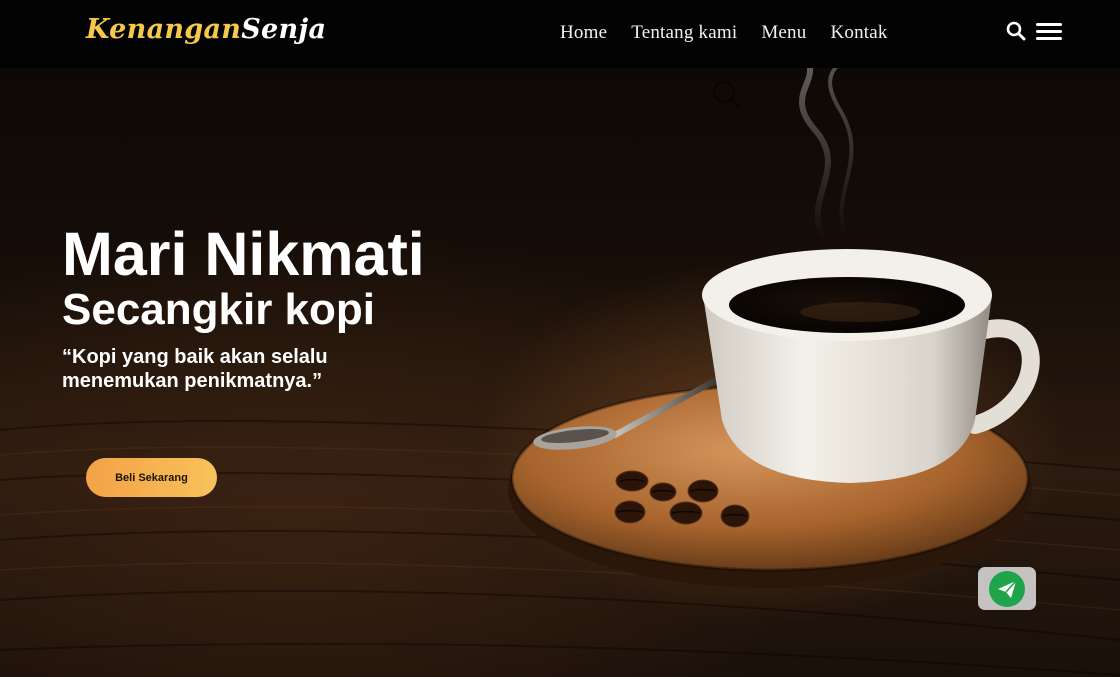 The image size is (1120, 677). What do you see at coordinates (684, 33) in the screenshot?
I see `nav-about: Tentang kami` at bounding box center [684, 33].